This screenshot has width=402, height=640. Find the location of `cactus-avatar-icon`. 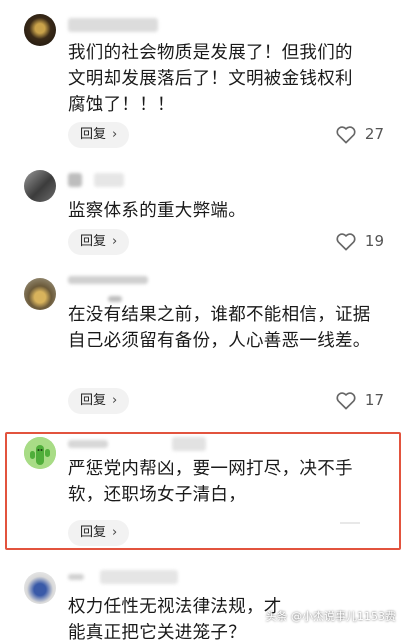

cactus-avatar-icon is located at coordinates (40, 453).